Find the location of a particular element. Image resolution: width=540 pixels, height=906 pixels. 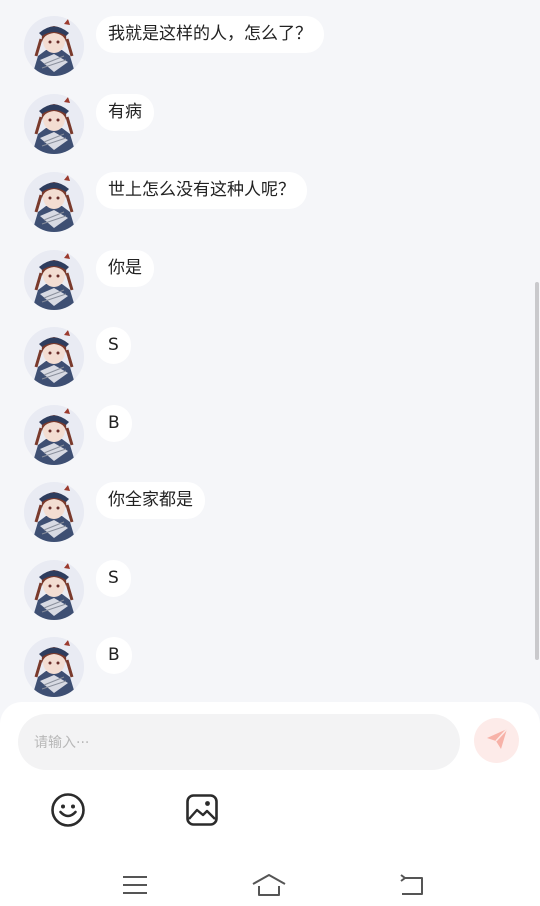

message-row: 世上怎么没有这种人呢？ is located at coordinates (165, 202).